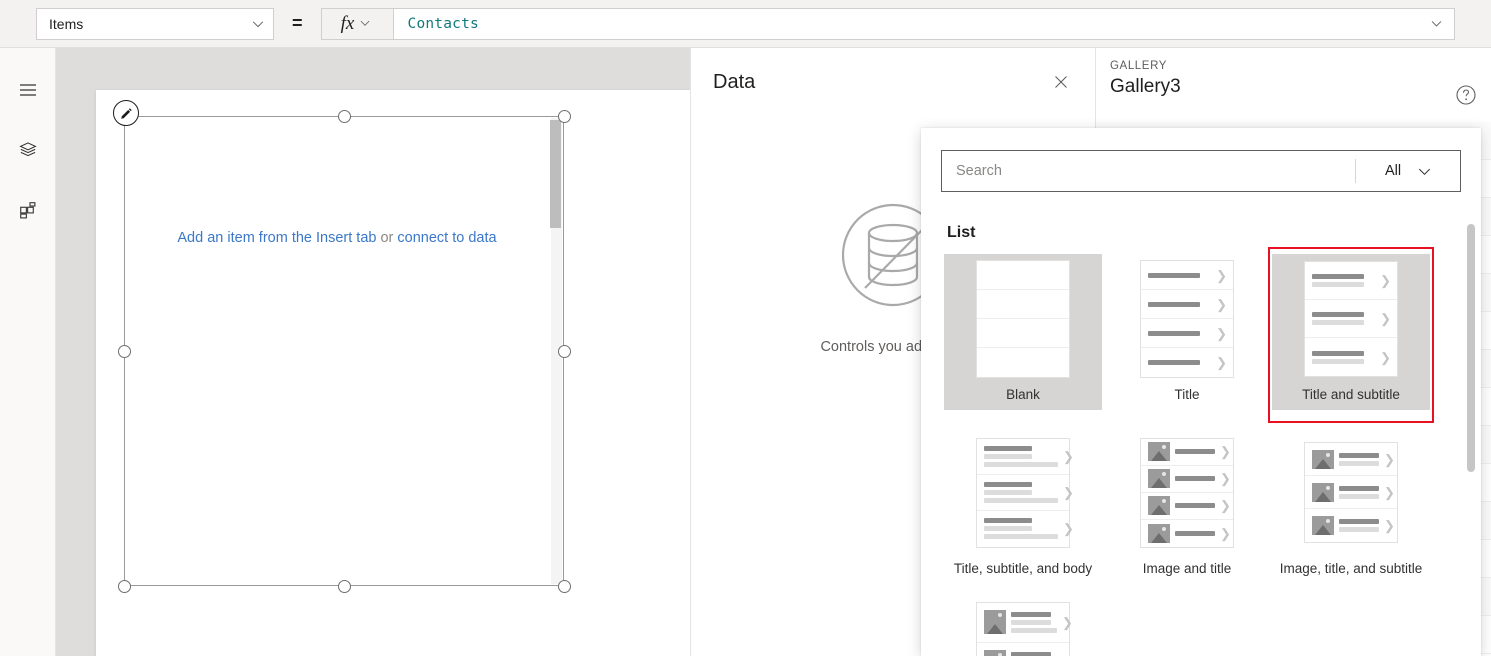  Describe the element at coordinates (923, 23) in the screenshot. I see `formula-input: Contacts` at that location.